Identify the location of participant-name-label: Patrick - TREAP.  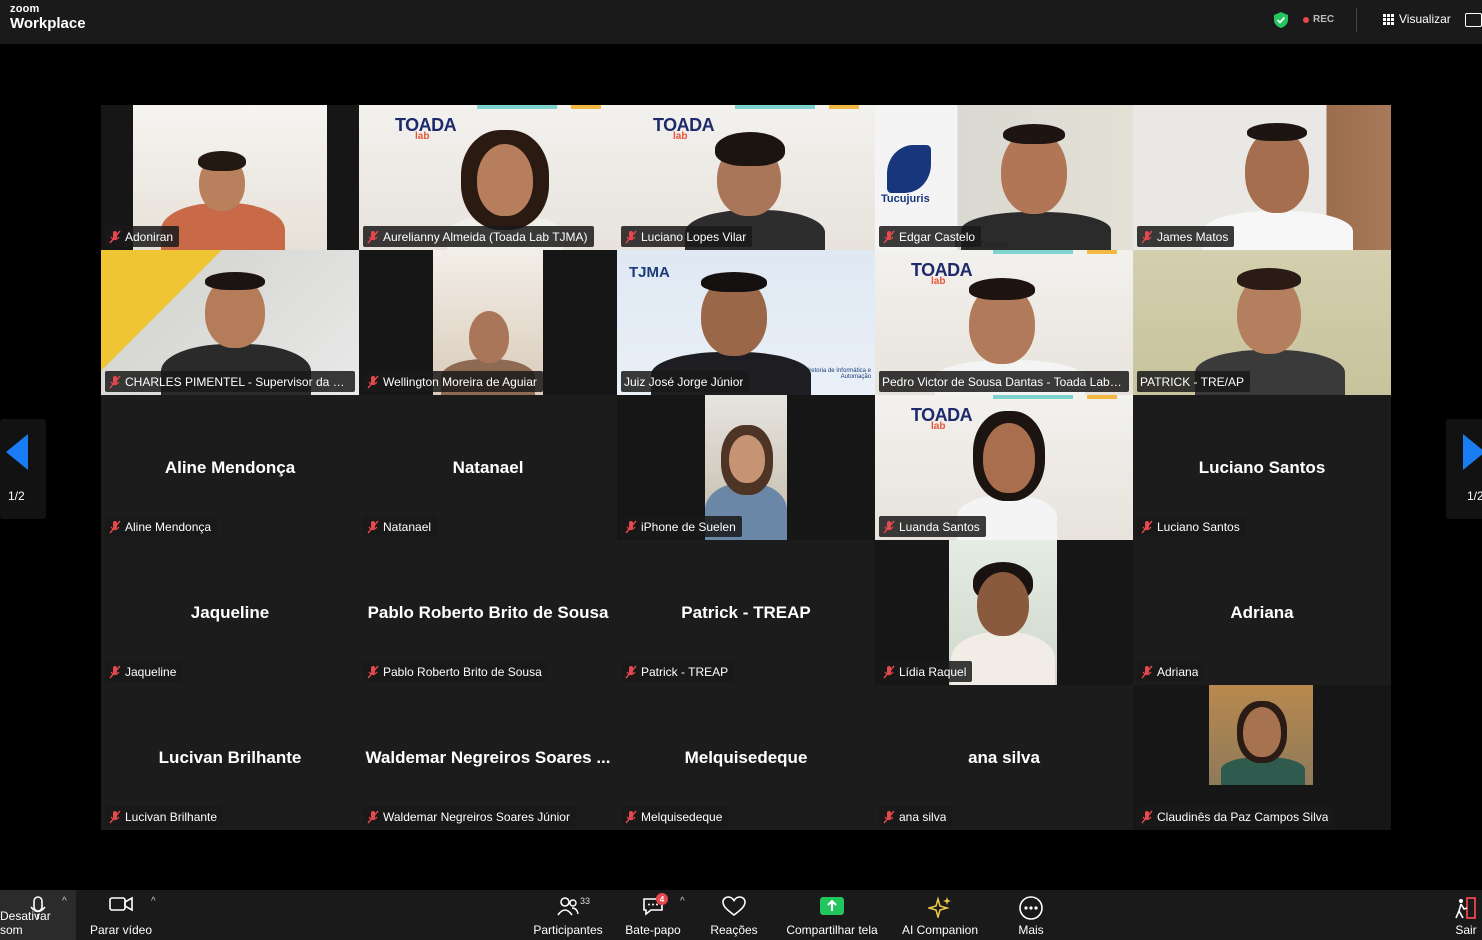
(678, 671).